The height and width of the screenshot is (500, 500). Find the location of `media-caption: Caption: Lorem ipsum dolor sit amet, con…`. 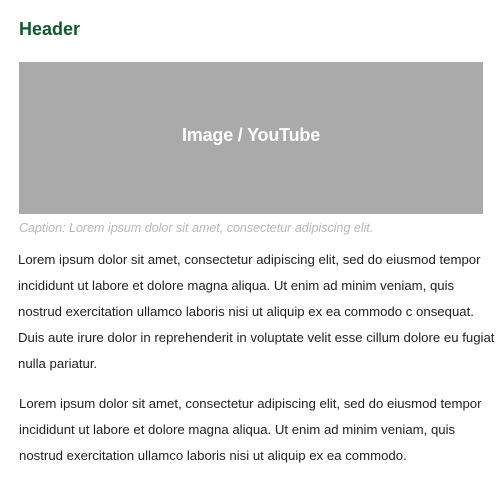

media-caption: Caption: Lorem ipsum dolor sit amet, con… is located at coordinates (196, 228).